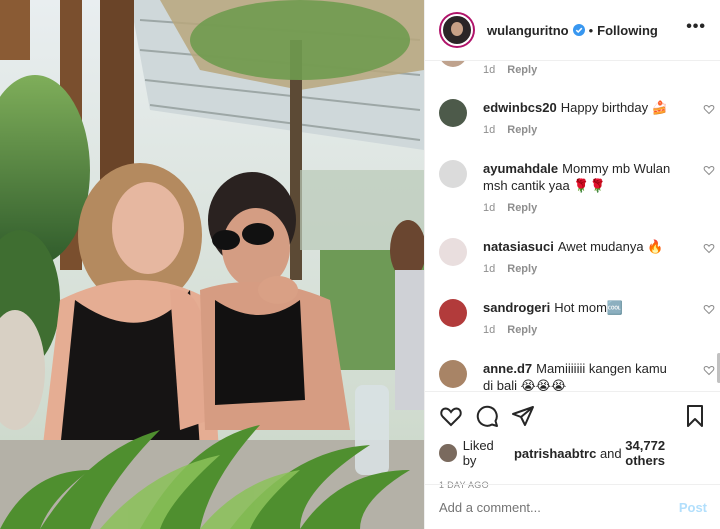 This screenshot has width=720, height=529. Describe the element at coordinates (478, 453) in the screenshot. I see `likes-prefix: Liked by` at that location.